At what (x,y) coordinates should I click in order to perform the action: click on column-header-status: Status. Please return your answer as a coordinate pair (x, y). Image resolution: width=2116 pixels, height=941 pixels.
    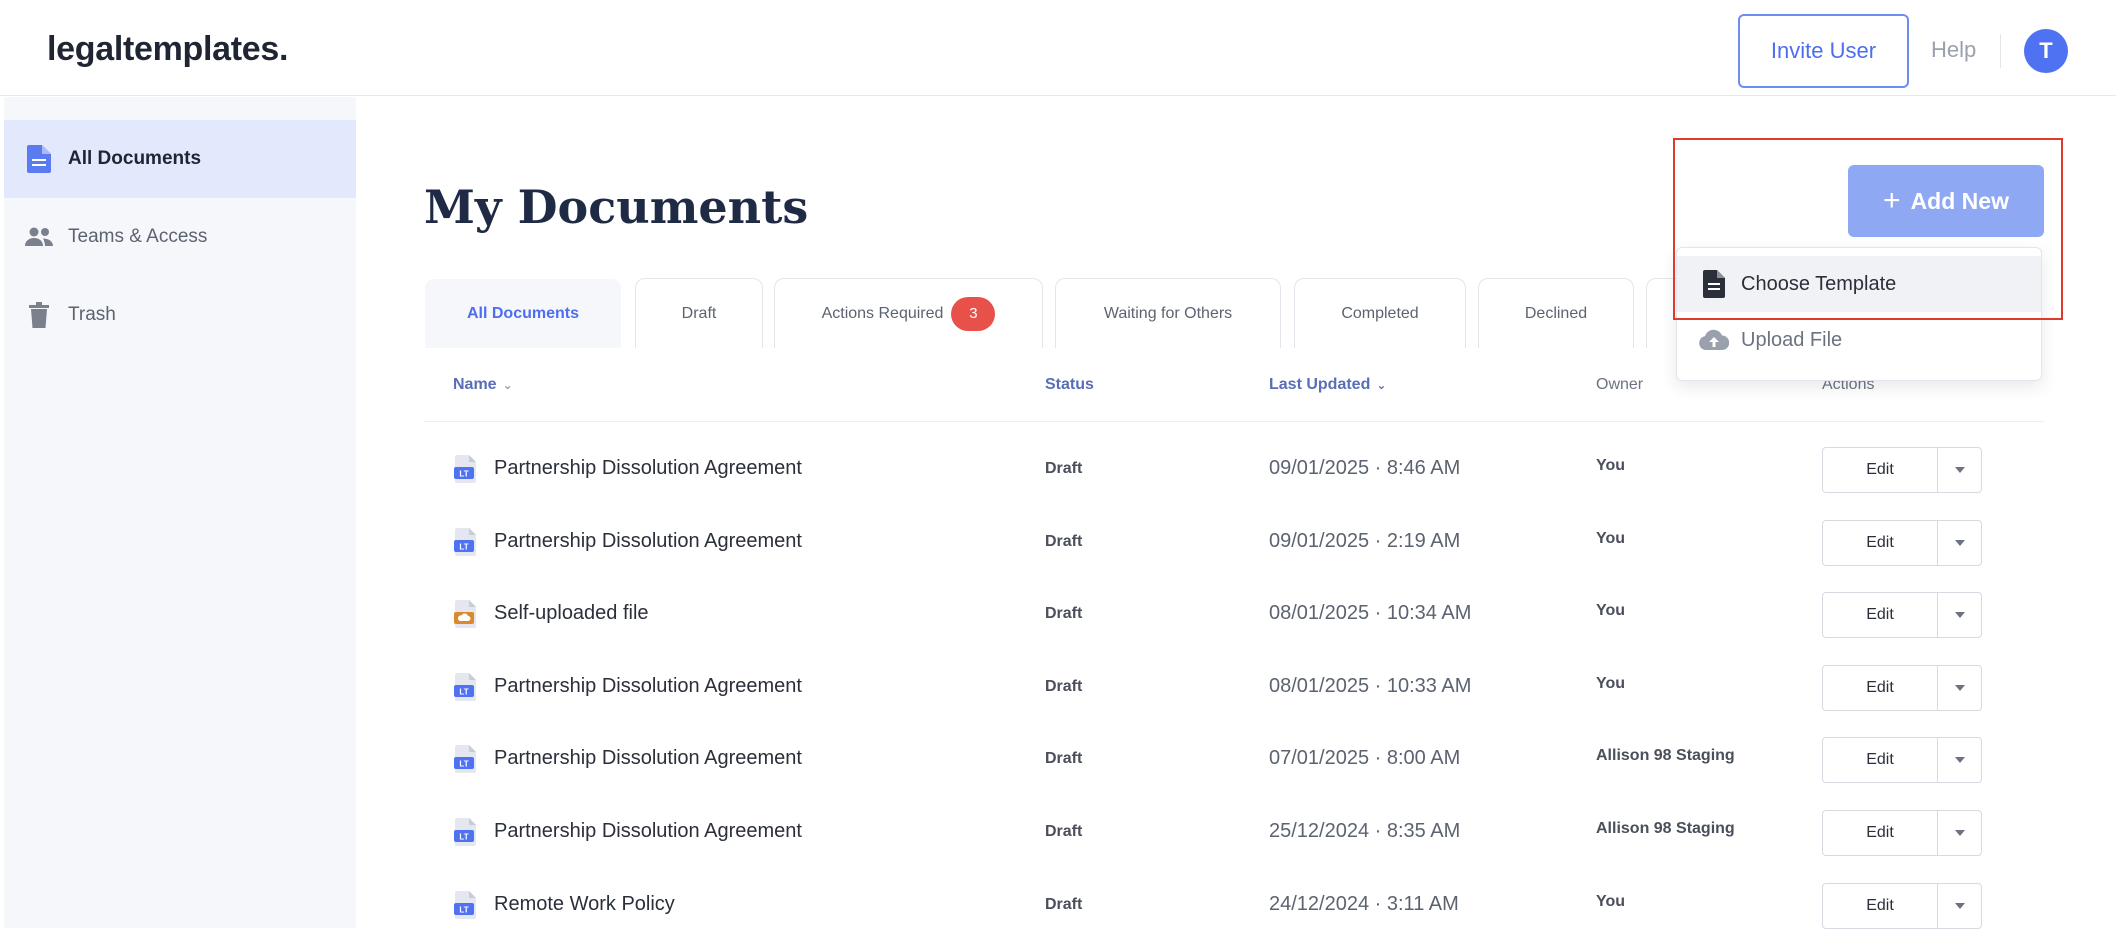
    Looking at the image, I should click on (1069, 384).